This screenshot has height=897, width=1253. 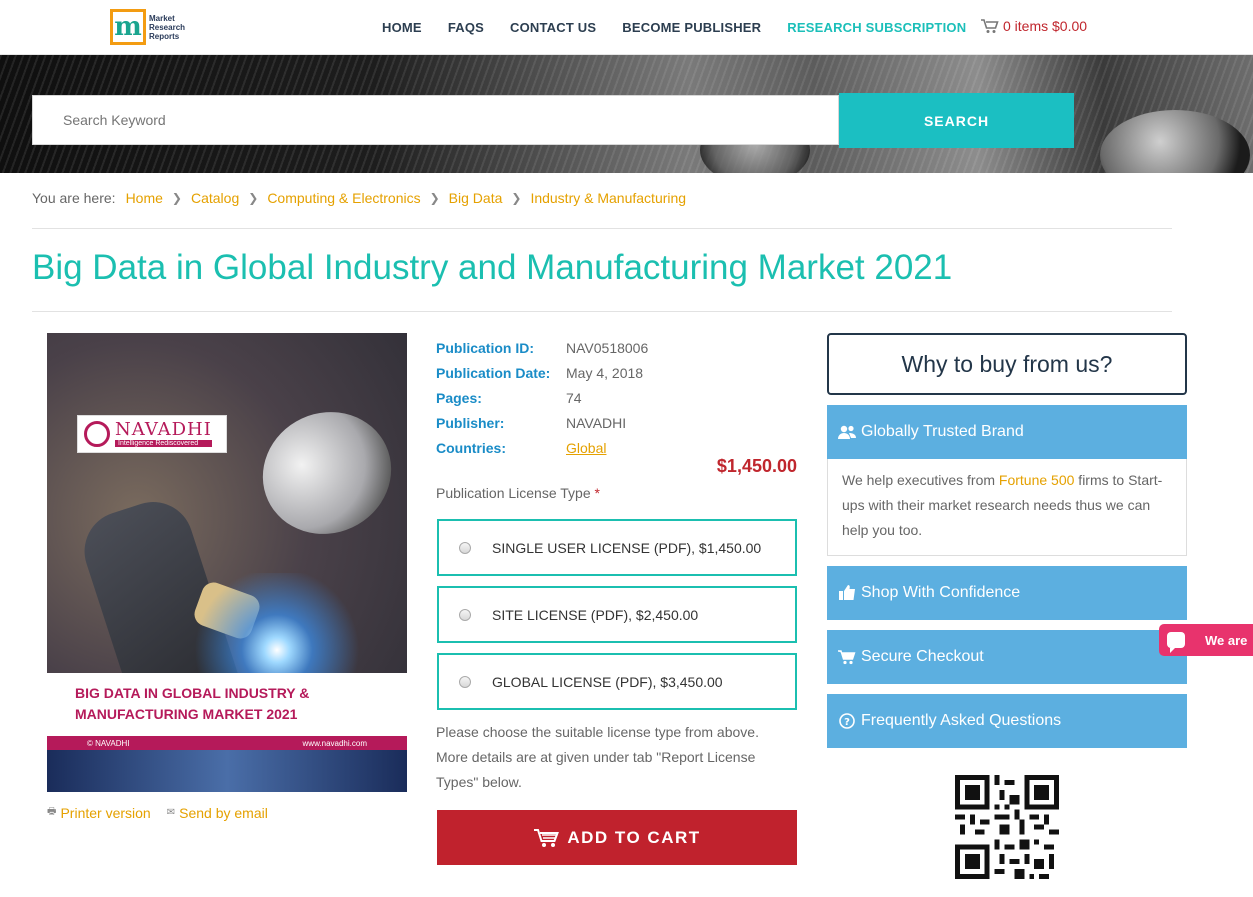 What do you see at coordinates (540, 372) in the screenshot?
I see `detail-row: Publication Date: May 4, 2018` at bounding box center [540, 372].